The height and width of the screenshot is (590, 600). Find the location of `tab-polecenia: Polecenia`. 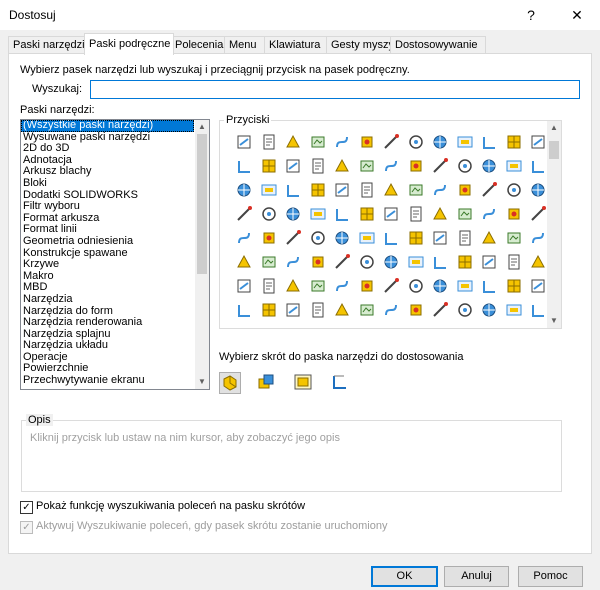

tab-polecenia: Polecenia is located at coordinates (199, 45).